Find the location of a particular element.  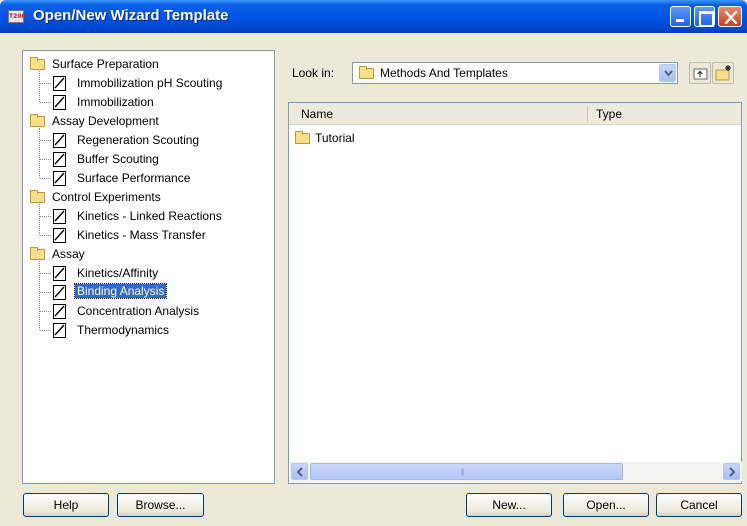

tree-group-label: Assay Development is located at coordinates (105, 121).